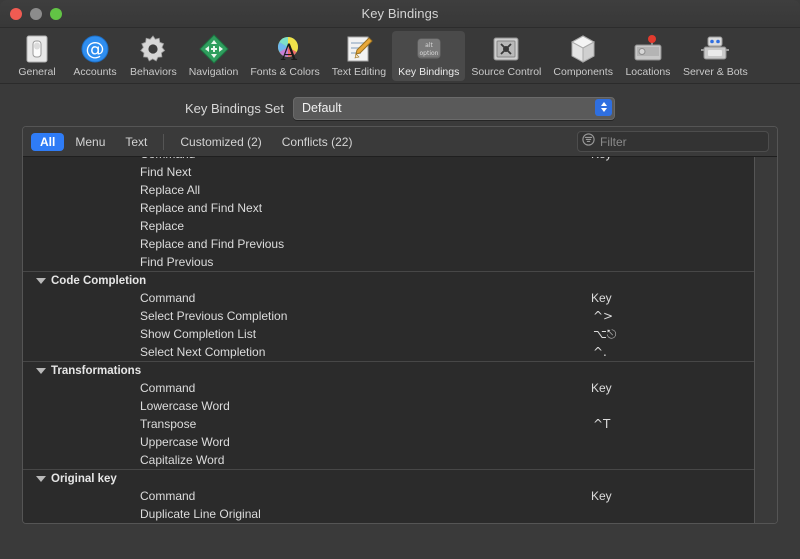 This screenshot has height=559, width=800. Describe the element at coordinates (177, 262) in the screenshot. I see `binding-command: Find Previous` at that location.